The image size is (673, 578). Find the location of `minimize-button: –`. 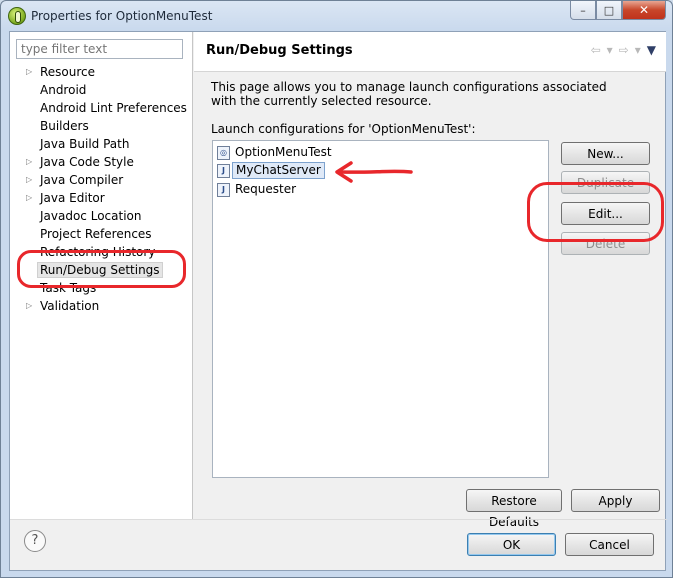

minimize-button: – is located at coordinates (583, 10).